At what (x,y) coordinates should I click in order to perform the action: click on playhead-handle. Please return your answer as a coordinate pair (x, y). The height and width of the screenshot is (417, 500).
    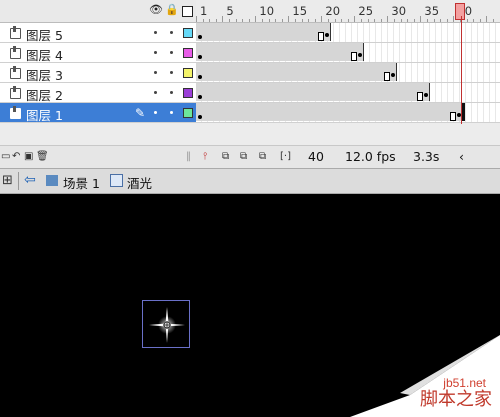
    Looking at the image, I should click on (460, 11).